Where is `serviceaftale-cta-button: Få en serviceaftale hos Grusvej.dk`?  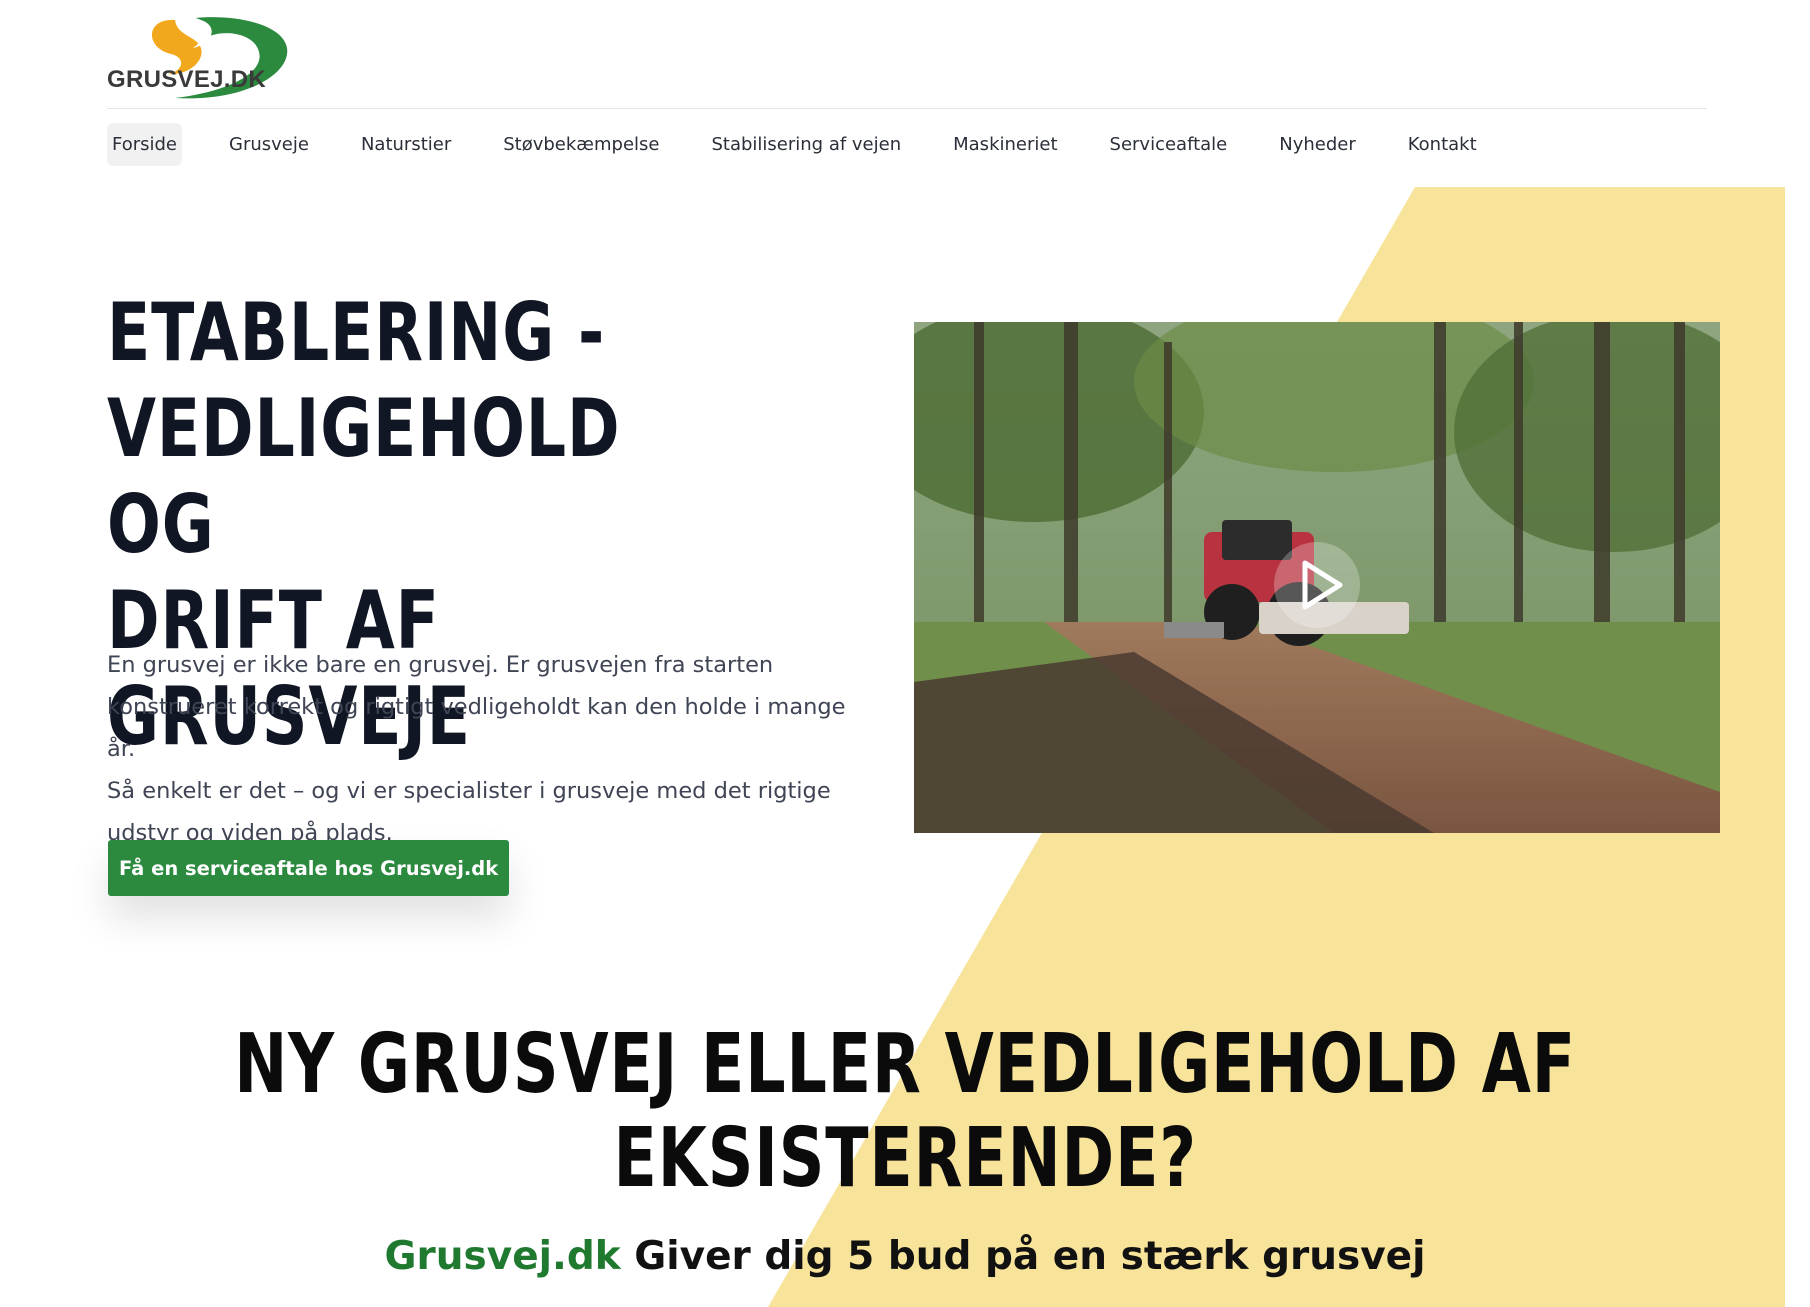 serviceaftale-cta-button: Få en serviceaftale hos Grusvej.dk is located at coordinates (309, 868).